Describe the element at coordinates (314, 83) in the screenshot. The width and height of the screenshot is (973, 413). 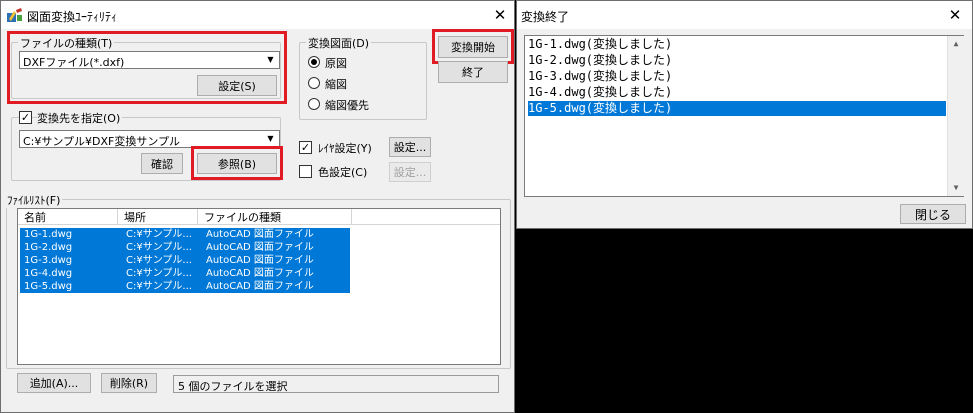
I see `radio-reduced` at that location.